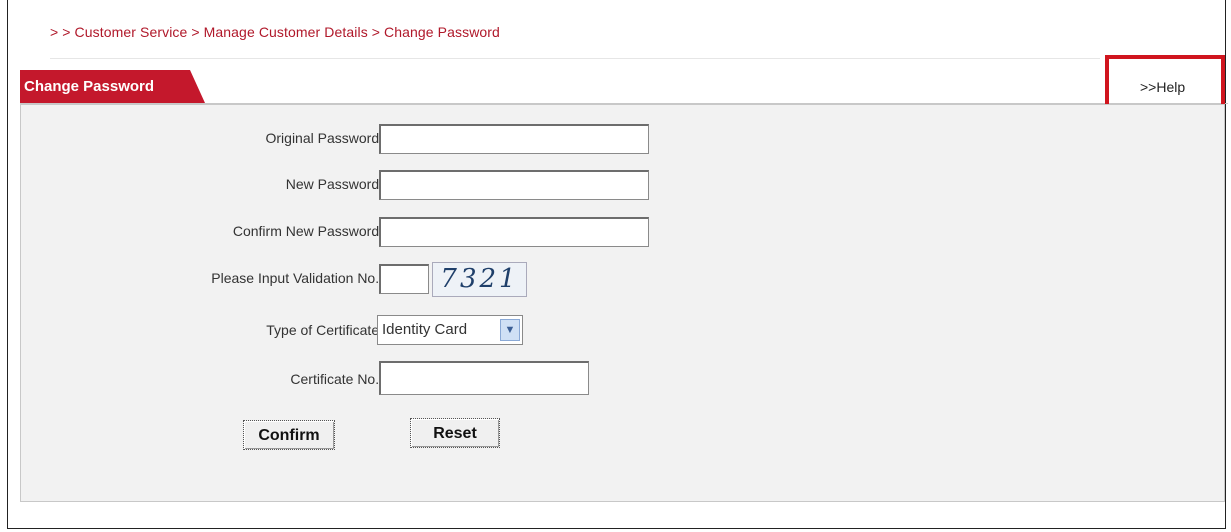 This screenshot has height=532, width=1231. Describe the element at coordinates (479, 279) in the screenshot. I see `captcha-image: 7321` at that location.